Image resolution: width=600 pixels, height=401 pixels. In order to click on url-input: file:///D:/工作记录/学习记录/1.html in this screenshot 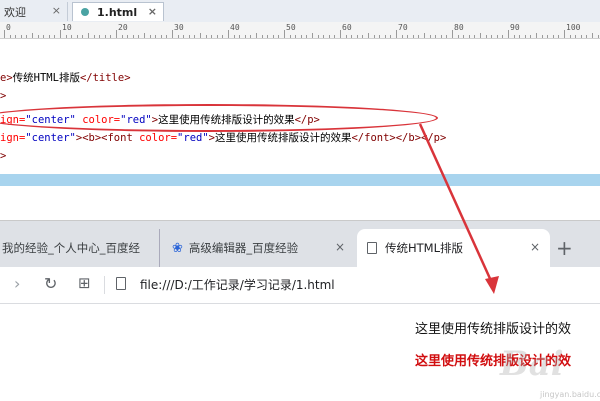, I will do `click(237, 284)`.